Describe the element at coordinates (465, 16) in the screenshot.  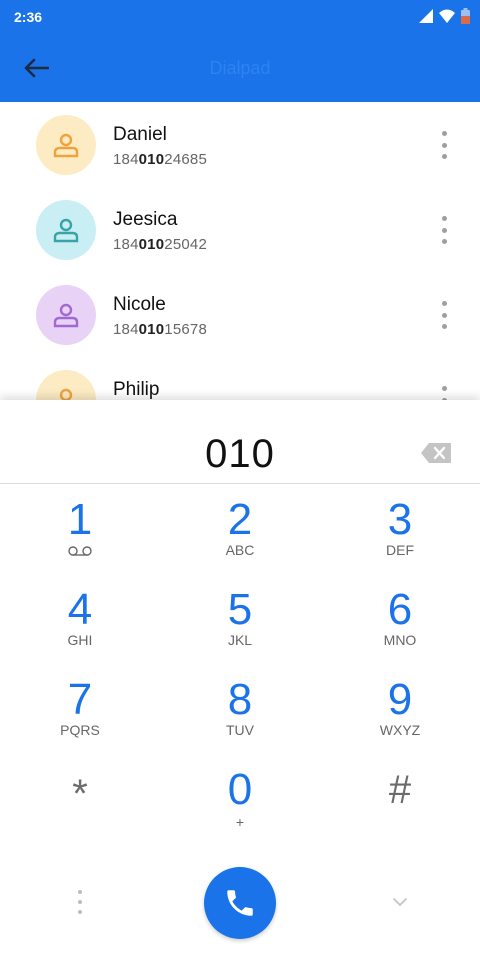
I see `battery-icon` at that location.